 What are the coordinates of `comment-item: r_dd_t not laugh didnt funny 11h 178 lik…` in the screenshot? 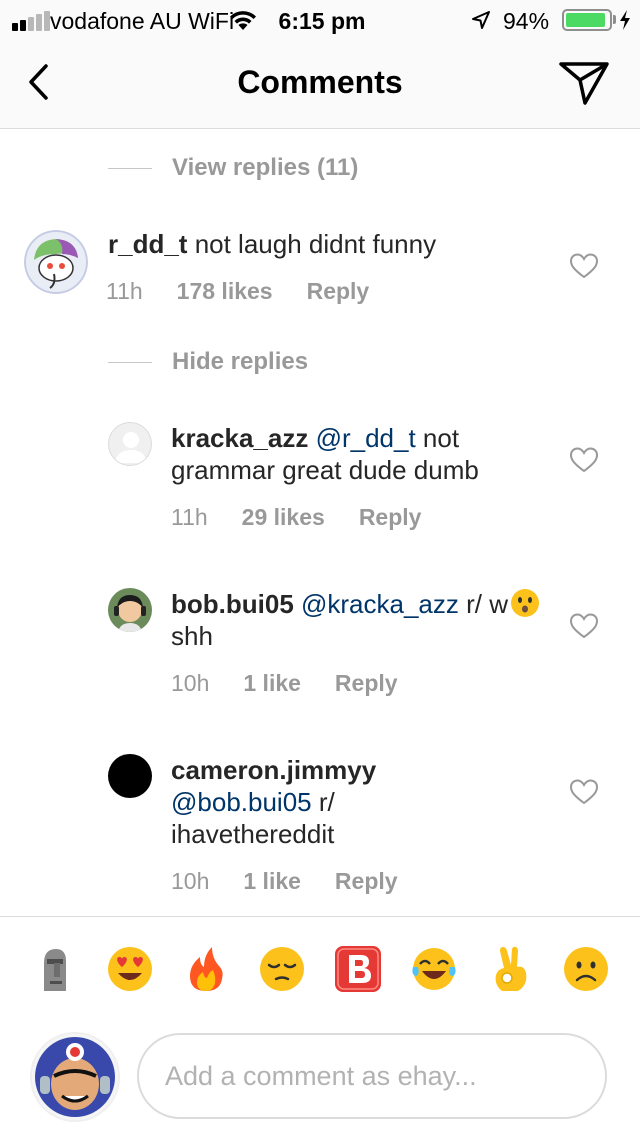 It's located at (320, 281).